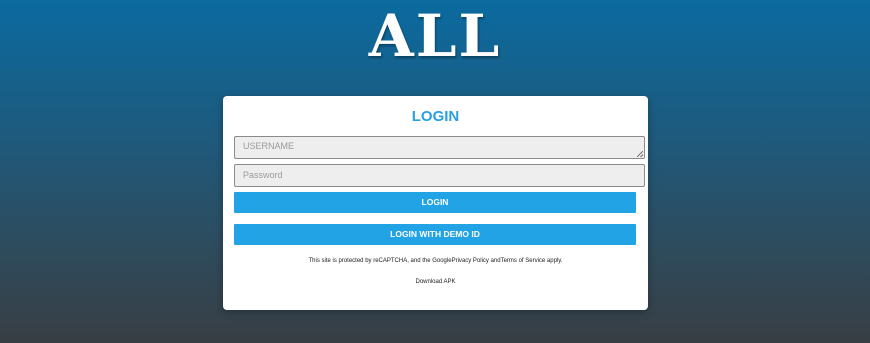 The height and width of the screenshot is (343, 870). I want to click on password-placeholder: Password, so click(263, 175).